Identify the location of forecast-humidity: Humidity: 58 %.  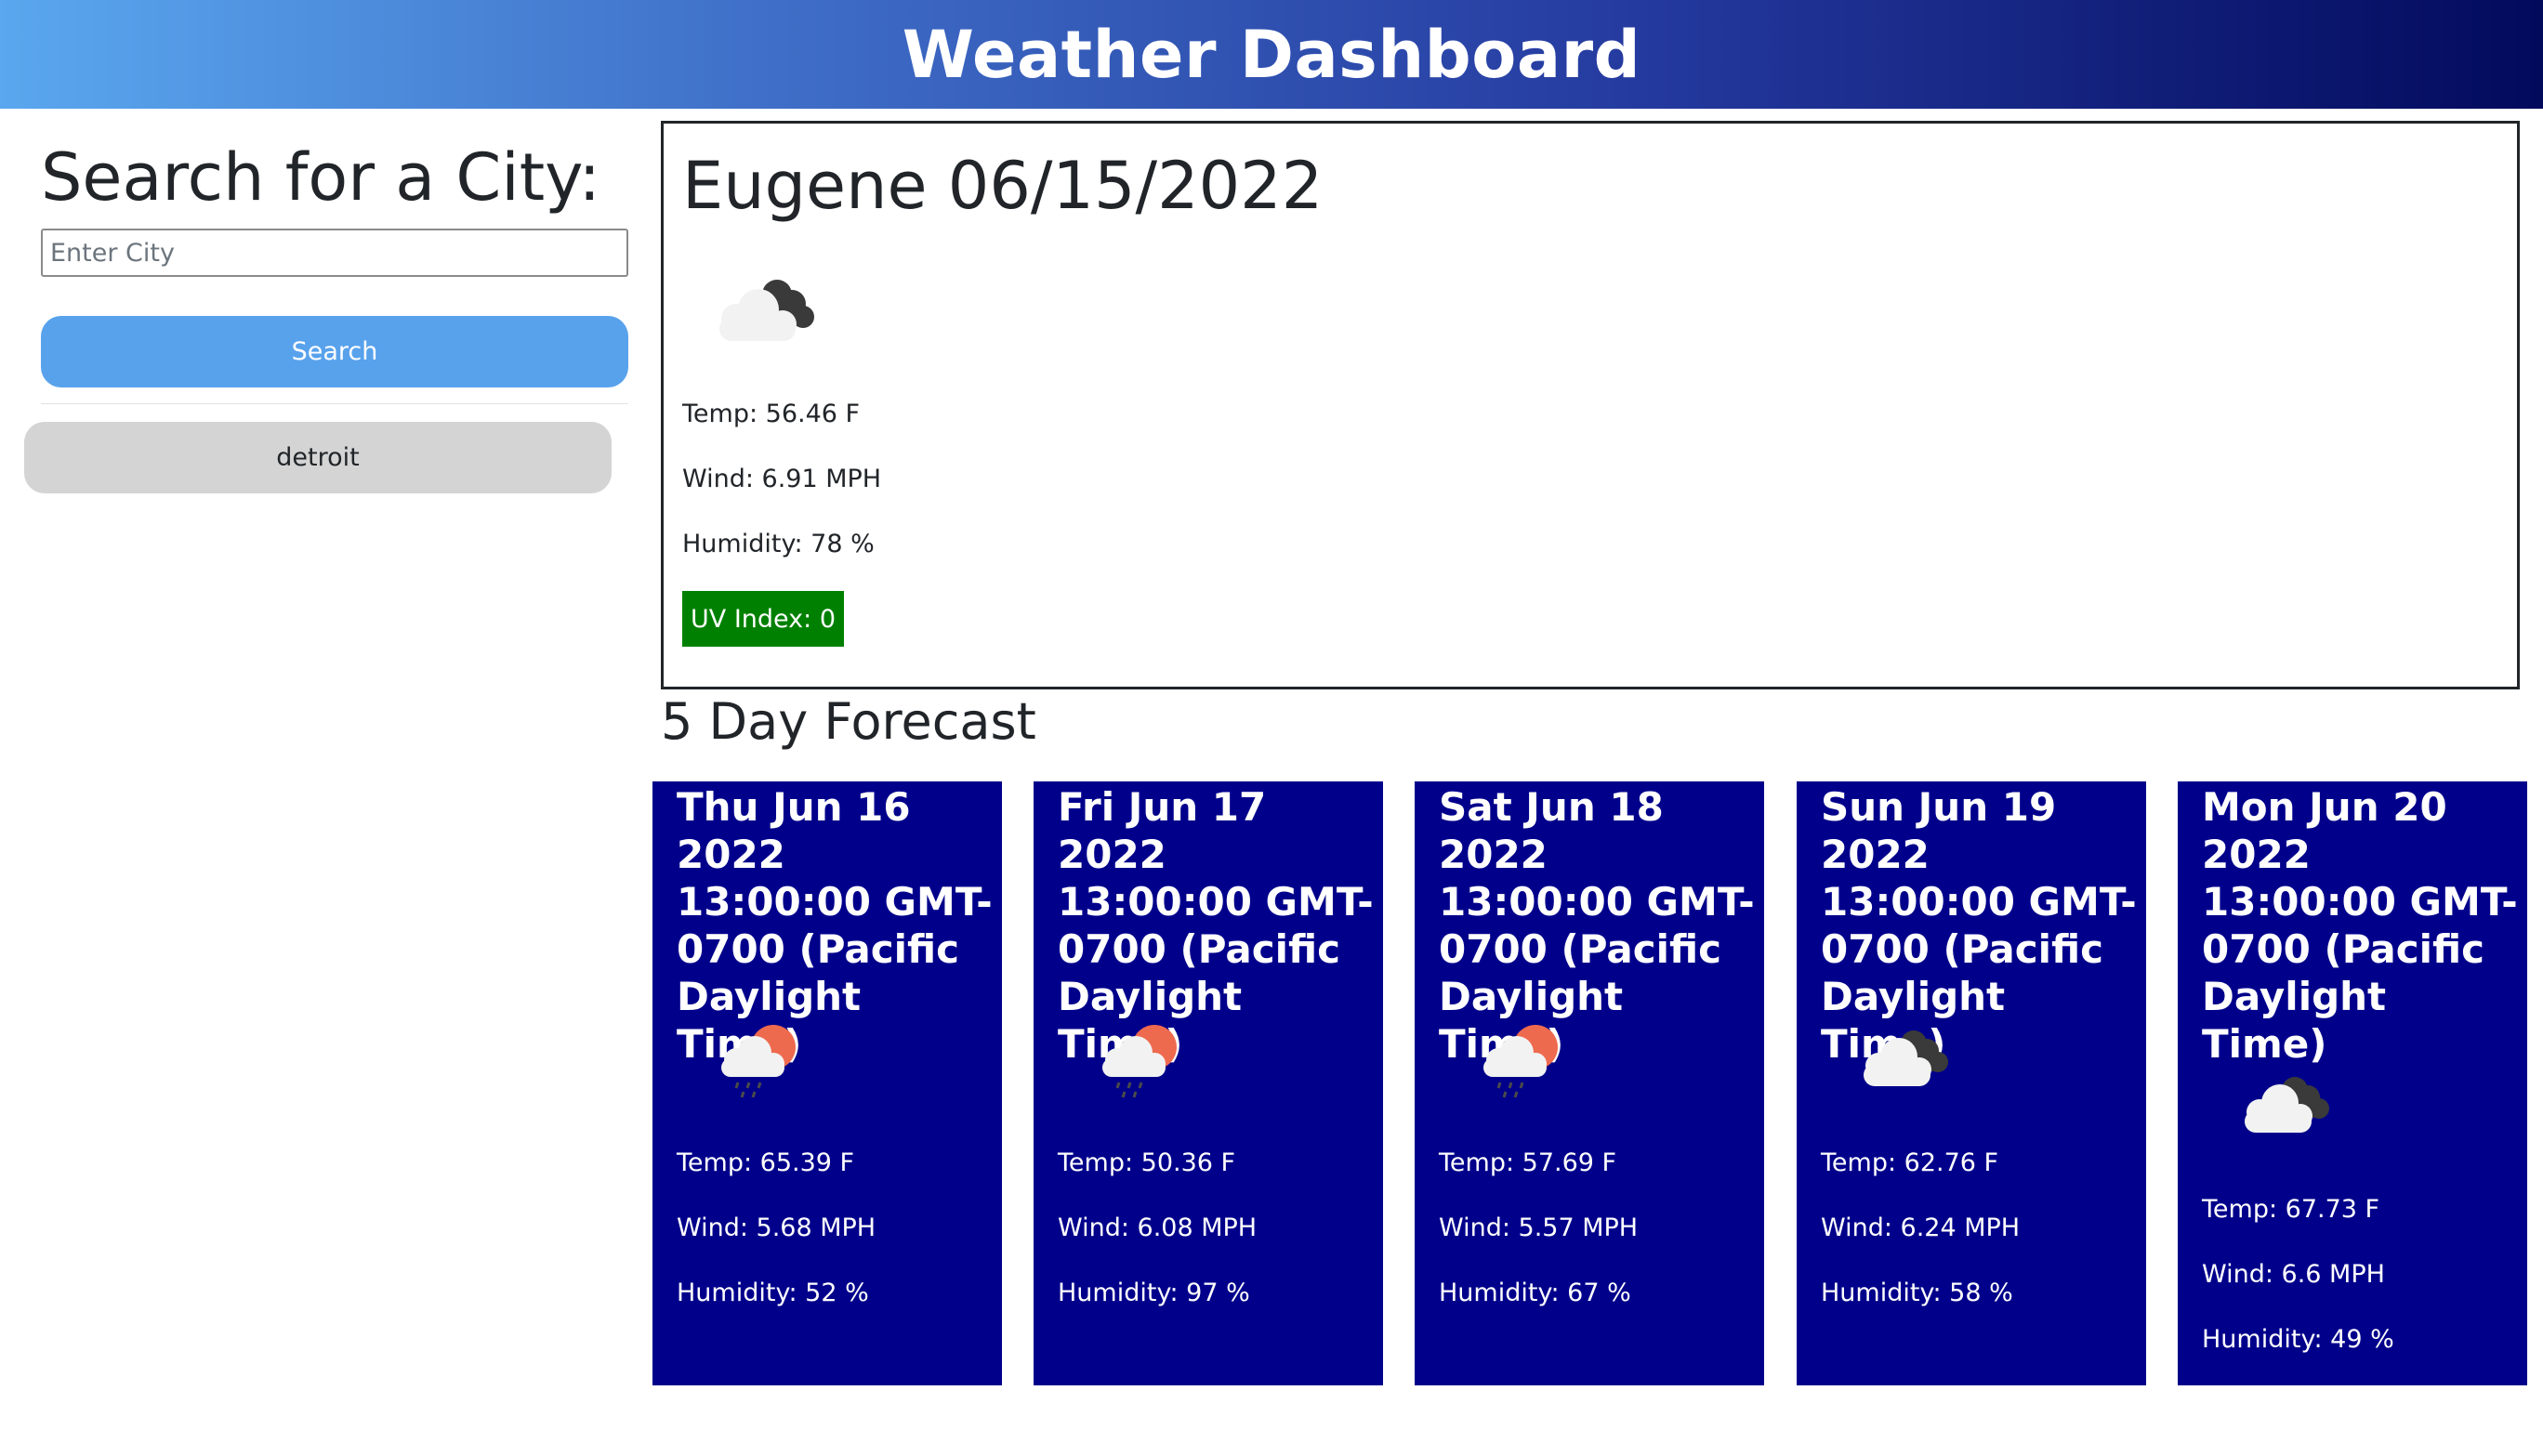
(1917, 1293).